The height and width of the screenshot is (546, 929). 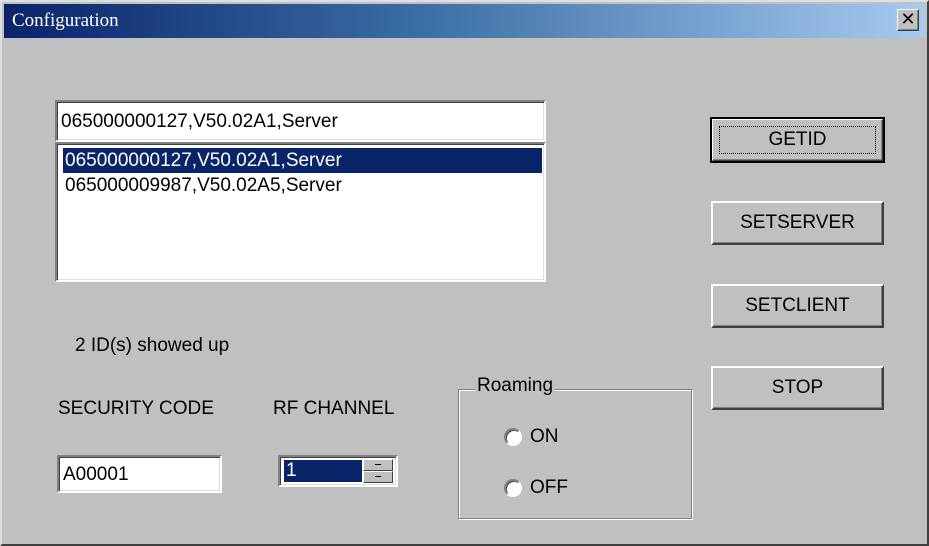 What do you see at coordinates (334, 408) in the screenshot?
I see `rf-channel-label: RF CHANNEL` at bounding box center [334, 408].